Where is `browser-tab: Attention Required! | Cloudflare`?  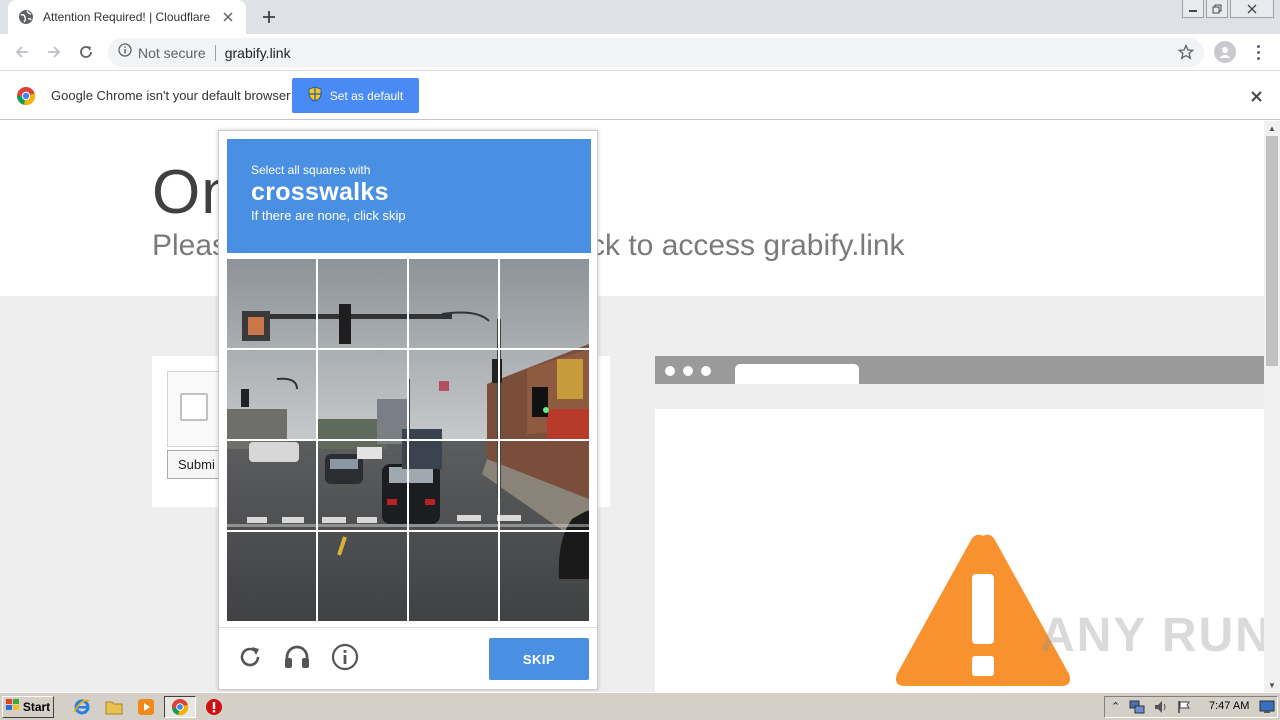
browser-tab: Attention Required! | Cloudflare is located at coordinates (127, 17).